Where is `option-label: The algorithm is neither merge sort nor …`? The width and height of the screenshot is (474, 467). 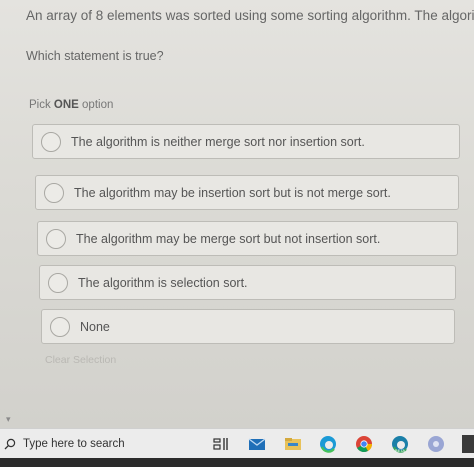 option-label: The algorithm is neither merge sort nor … is located at coordinates (218, 141).